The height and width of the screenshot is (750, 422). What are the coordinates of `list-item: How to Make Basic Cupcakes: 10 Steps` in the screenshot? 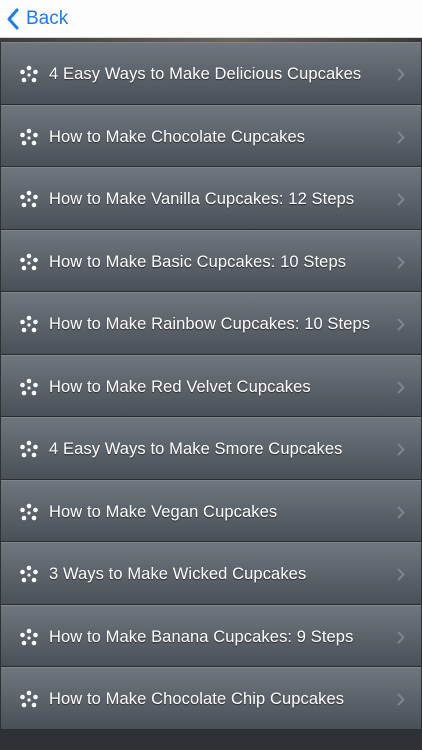 It's located at (211, 260).